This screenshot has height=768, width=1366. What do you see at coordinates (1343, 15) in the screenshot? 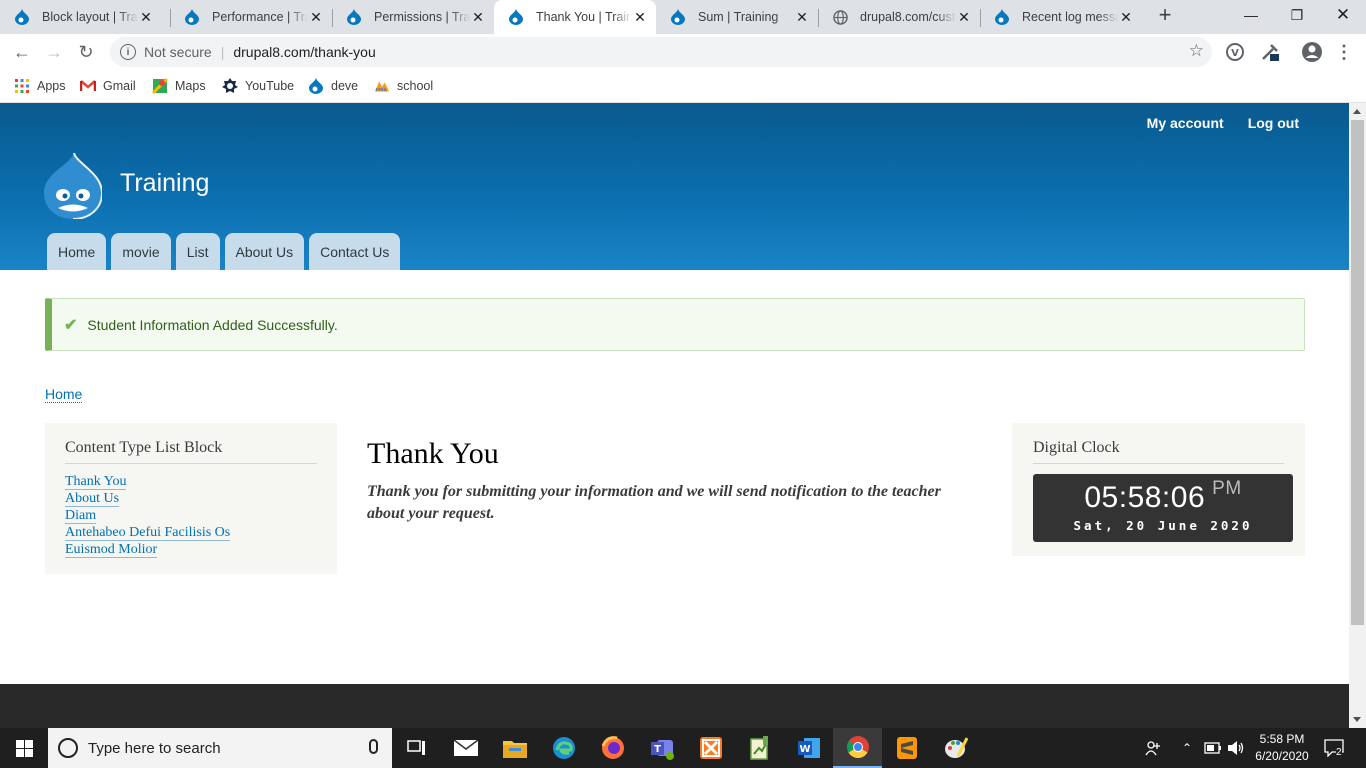
I see `close-window-button: ✕` at bounding box center [1343, 15].